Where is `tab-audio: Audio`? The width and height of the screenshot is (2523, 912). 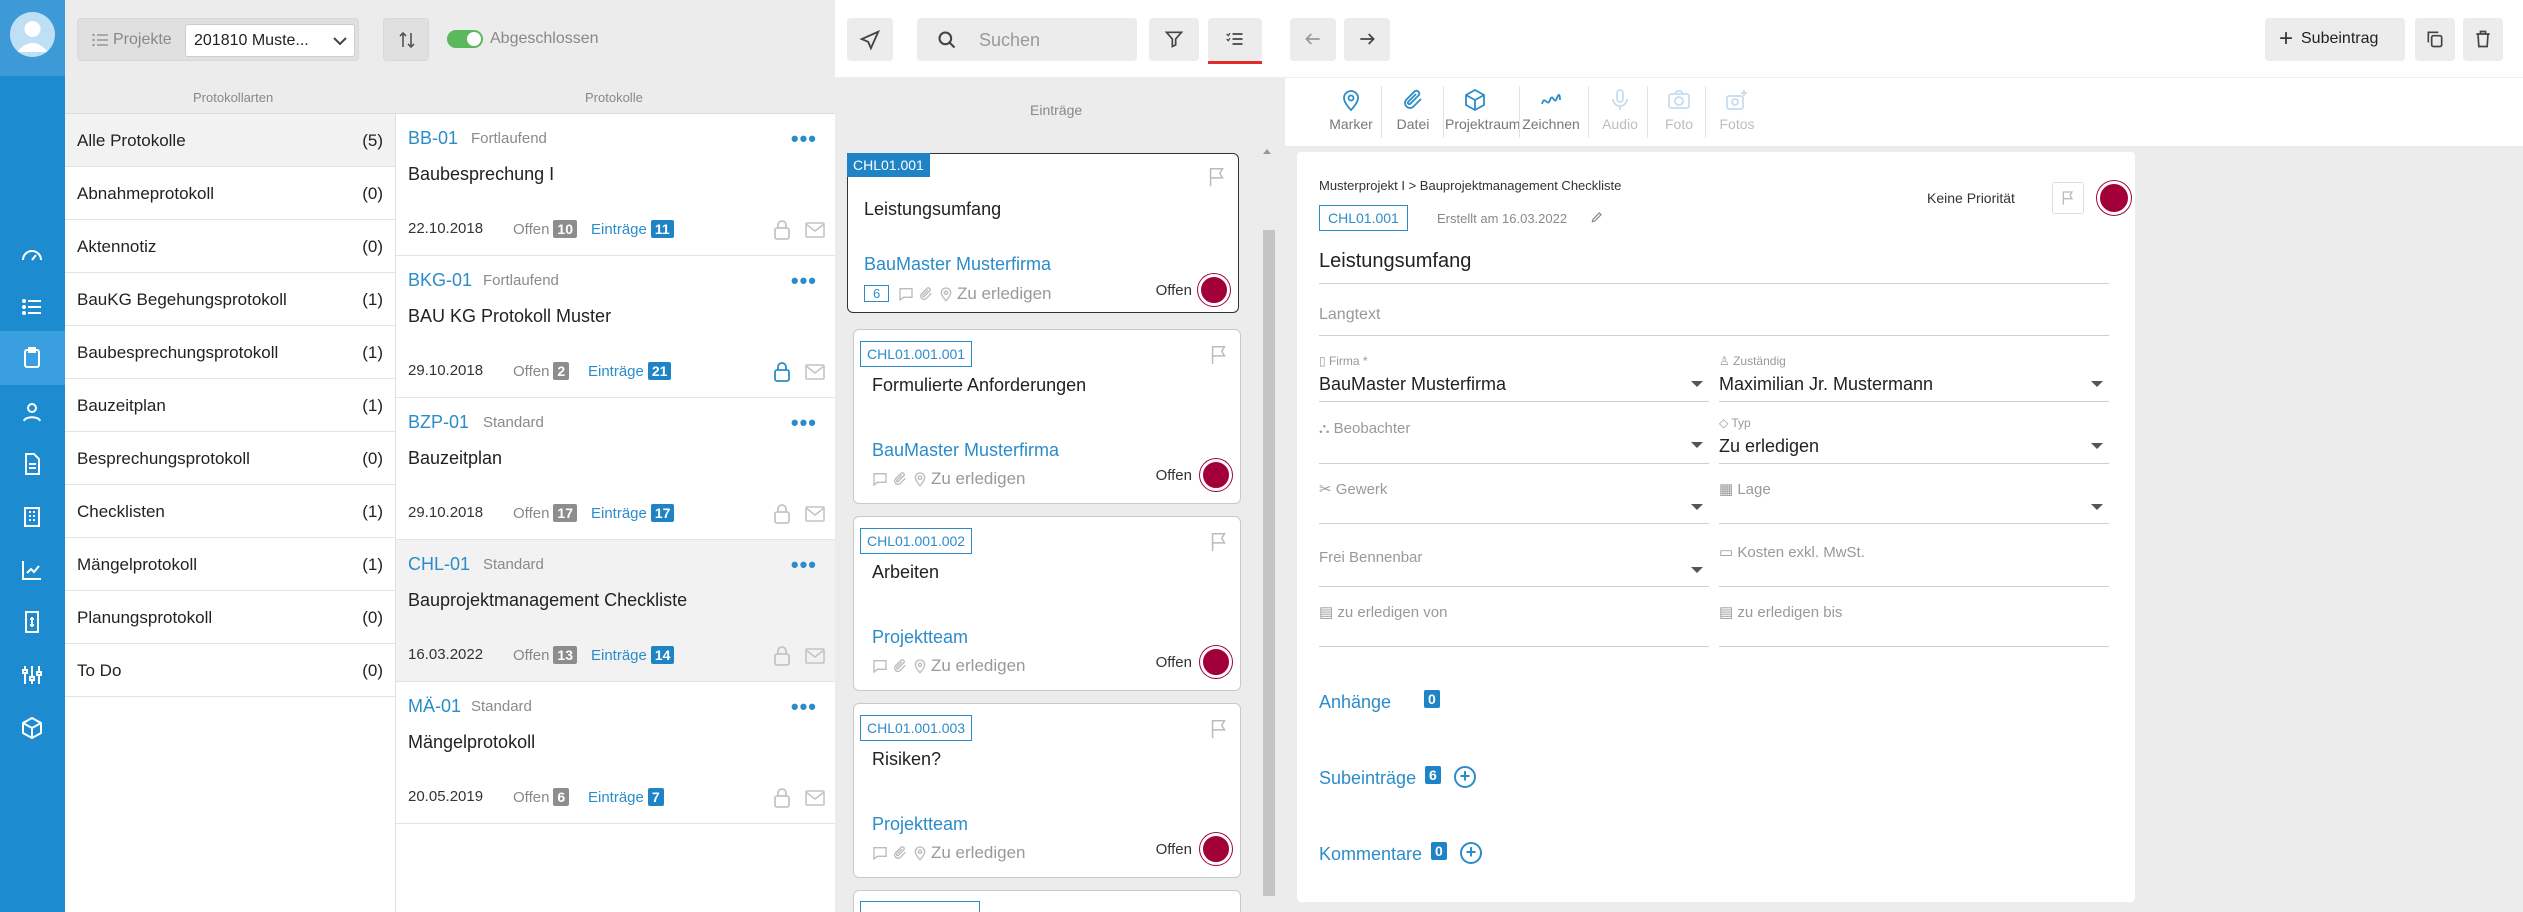 tab-audio: Audio is located at coordinates (1620, 110).